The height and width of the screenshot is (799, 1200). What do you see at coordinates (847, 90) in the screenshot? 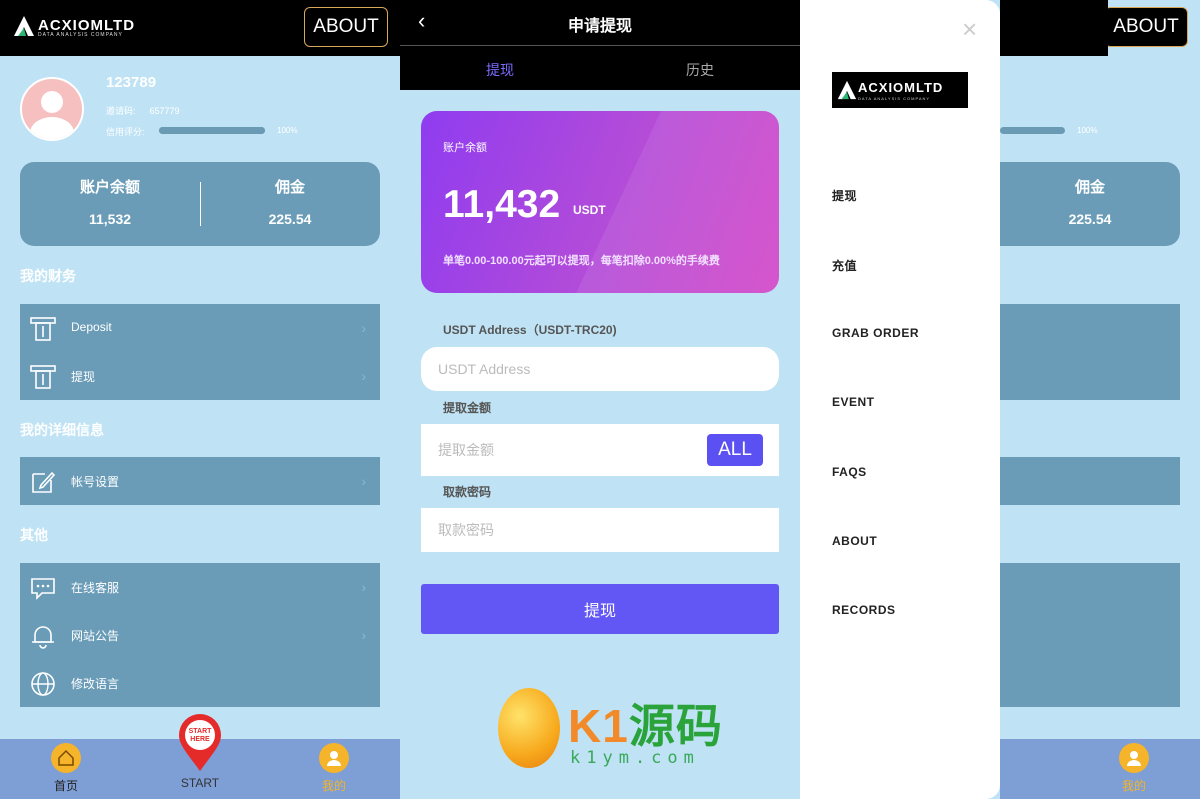
I see `logo-mark-icon` at bounding box center [847, 90].